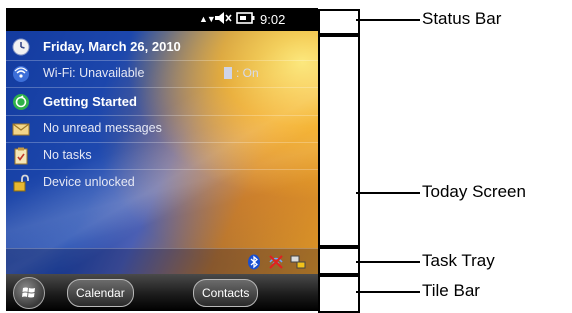  I want to click on tile-bar: Calendar Contacts, so click(162, 292).